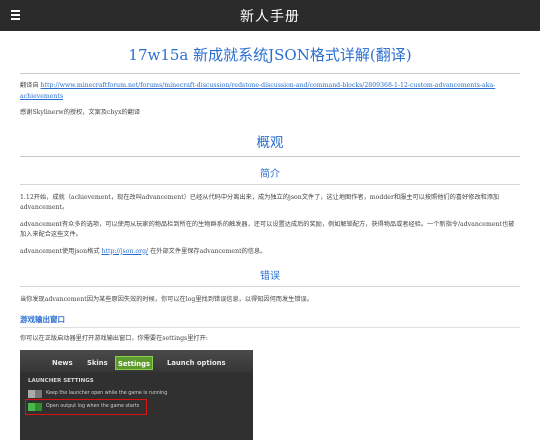 This screenshot has width=540, height=440. Describe the element at coordinates (270, 174) in the screenshot. I see `subsection-heading-intro: 简介` at that location.